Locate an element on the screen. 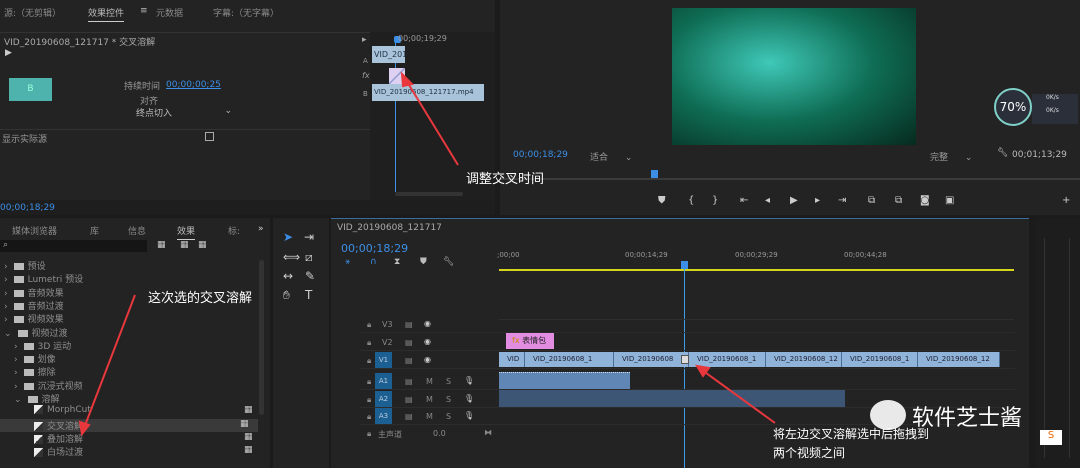 Image resolution: width=1080 pixels, height=468 pixels. annotation-adjust: 调整交叉时间 is located at coordinates (505, 179).